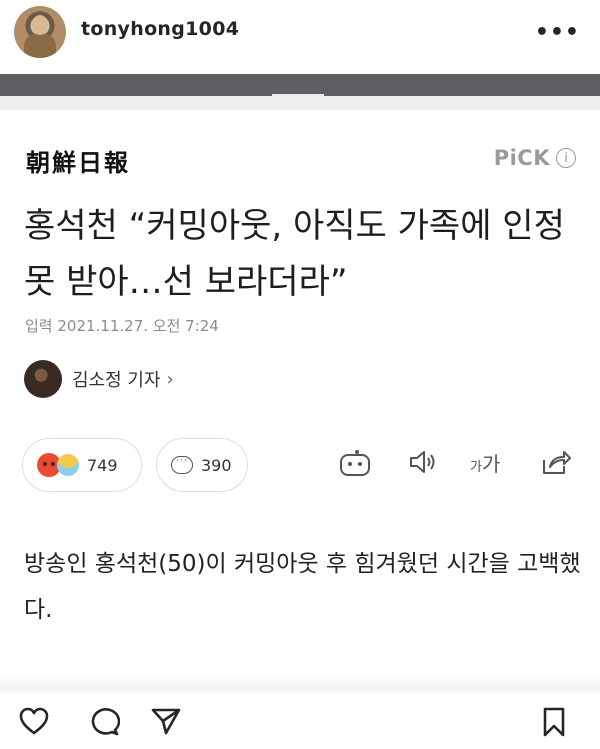 The image size is (600, 749). I want to click on robot-icon, so click(355, 463).